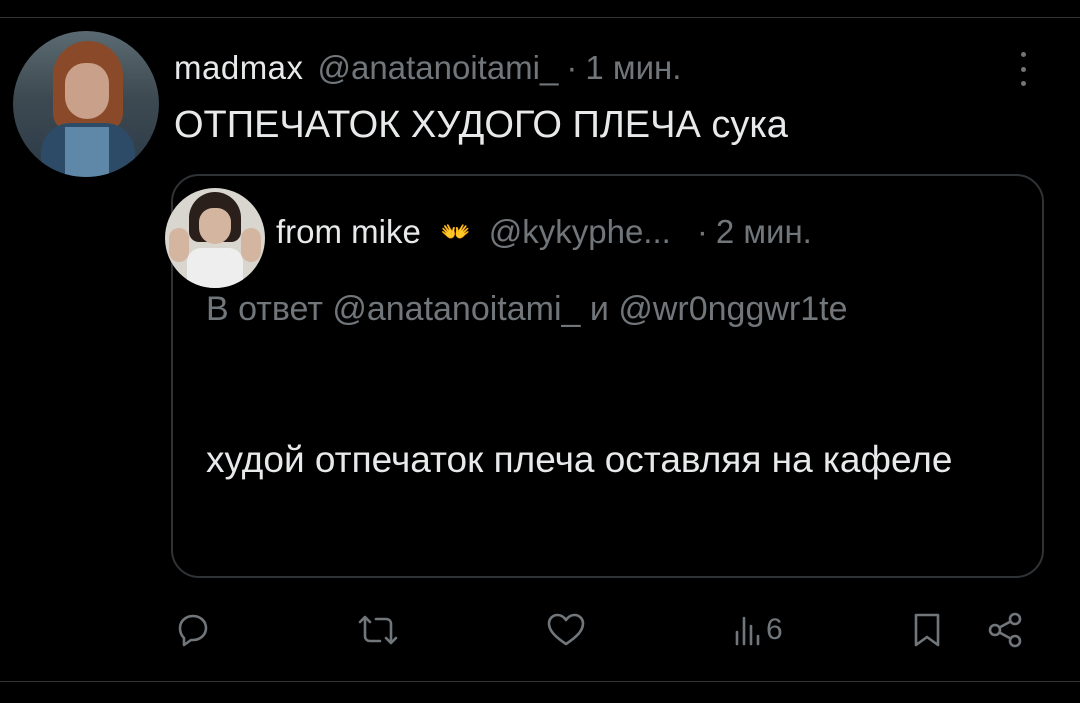  I want to click on author-avatar, so click(86, 104).